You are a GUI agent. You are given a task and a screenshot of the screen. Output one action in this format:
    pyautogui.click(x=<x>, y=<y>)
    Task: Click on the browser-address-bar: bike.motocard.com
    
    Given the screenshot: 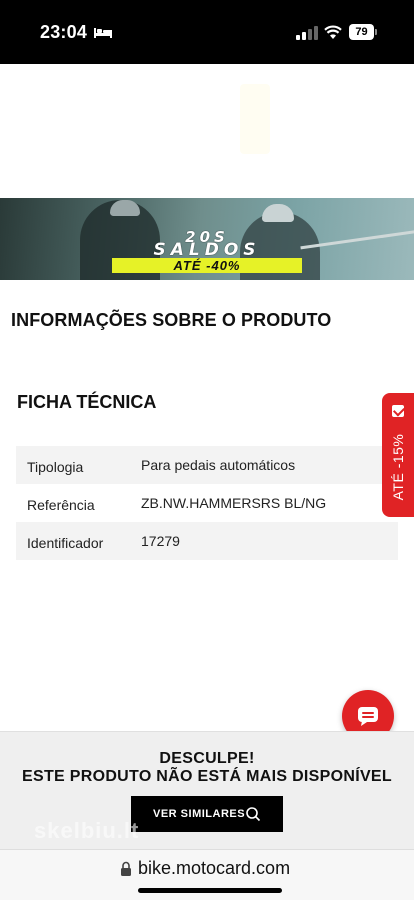 What is the action you would take?
    pyautogui.click(x=207, y=874)
    